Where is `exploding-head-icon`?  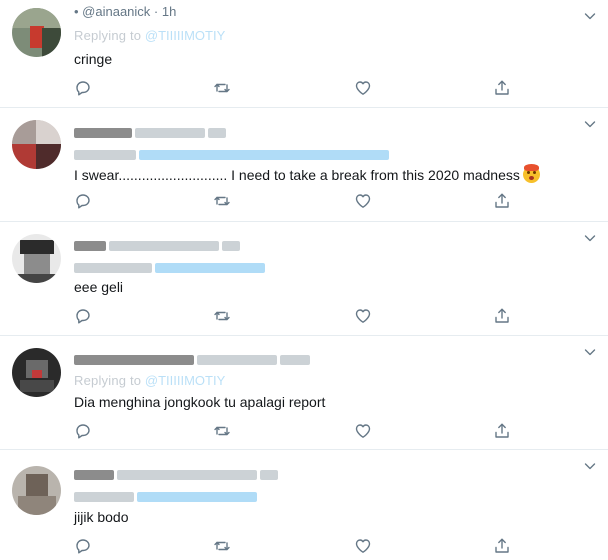
exploding-head-icon is located at coordinates (531, 173).